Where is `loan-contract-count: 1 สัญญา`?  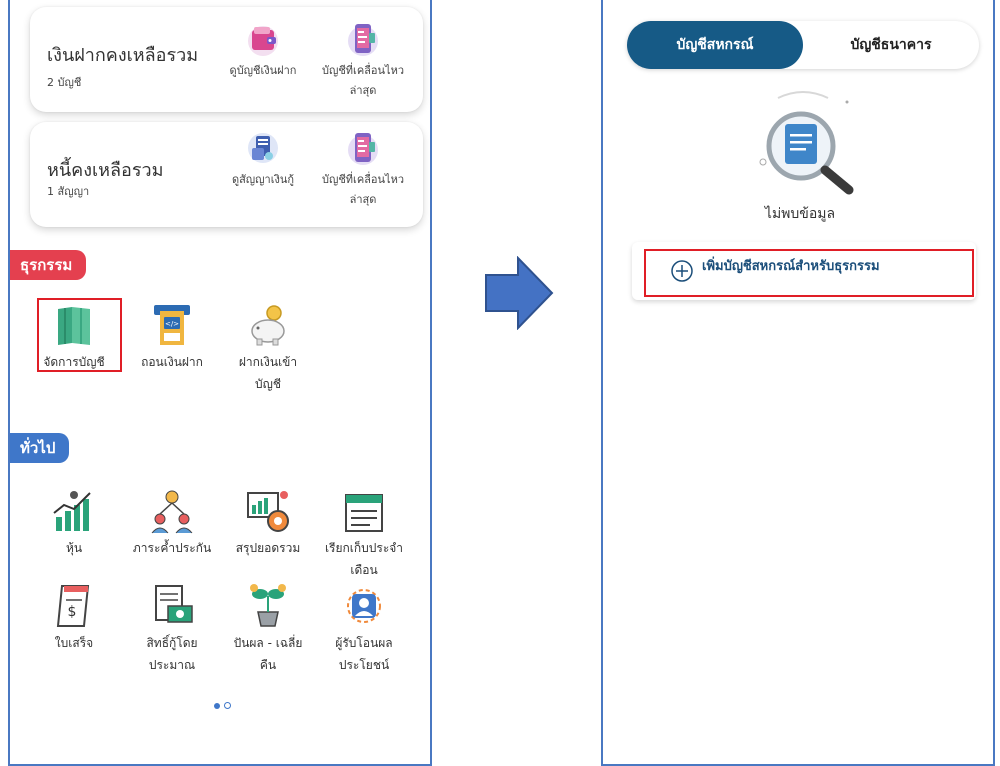 loan-contract-count: 1 สัญญา is located at coordinates (68, 191).